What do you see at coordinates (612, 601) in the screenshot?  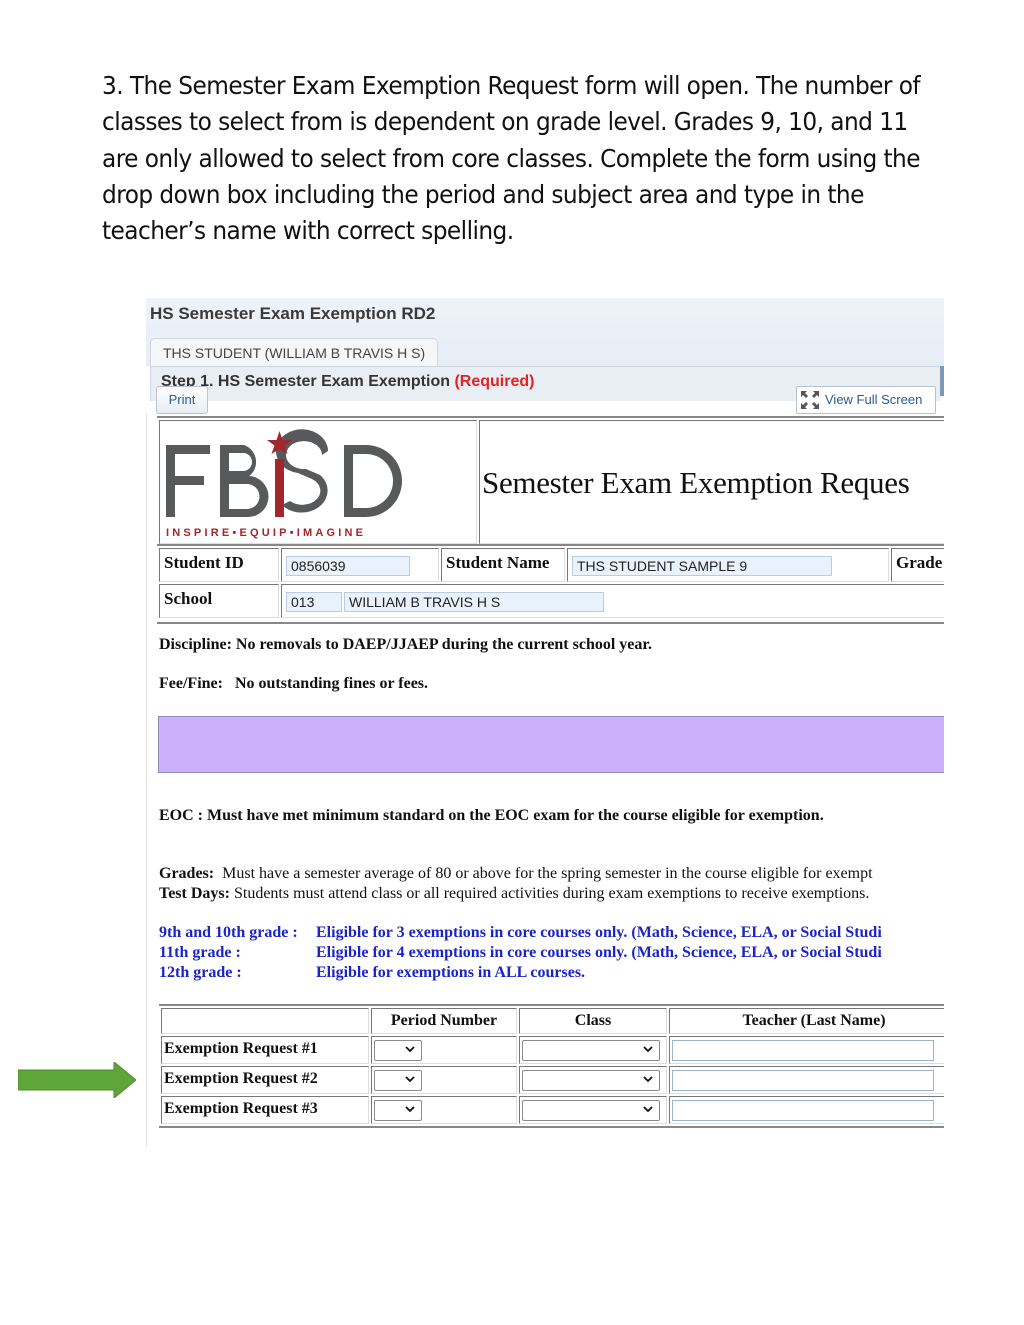 I see `school-cell: 013 WILLIAM B TRAVIS H S` at bounding box center [612, 601].